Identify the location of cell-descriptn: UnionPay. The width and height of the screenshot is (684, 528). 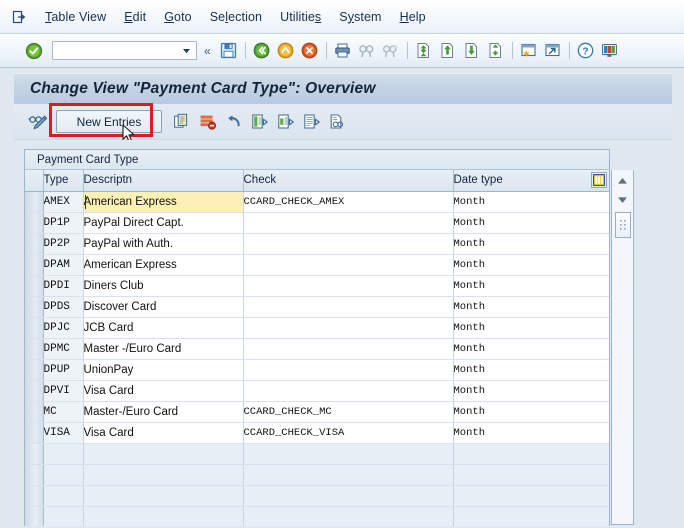
(163, 370).